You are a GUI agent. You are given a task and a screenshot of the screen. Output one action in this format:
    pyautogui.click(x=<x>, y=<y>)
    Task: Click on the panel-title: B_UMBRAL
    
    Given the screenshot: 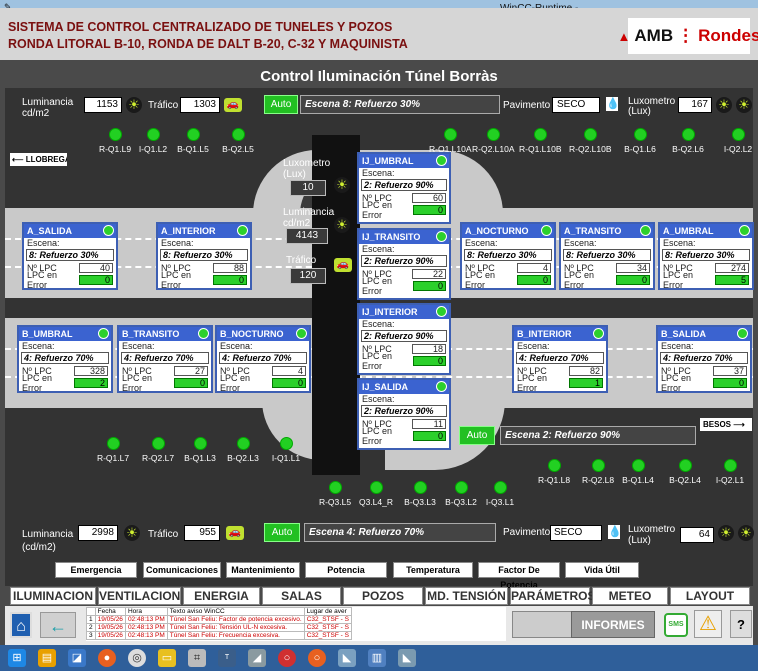 What is the action you would take?
    pyautogui.click(x=65, y=334)
    